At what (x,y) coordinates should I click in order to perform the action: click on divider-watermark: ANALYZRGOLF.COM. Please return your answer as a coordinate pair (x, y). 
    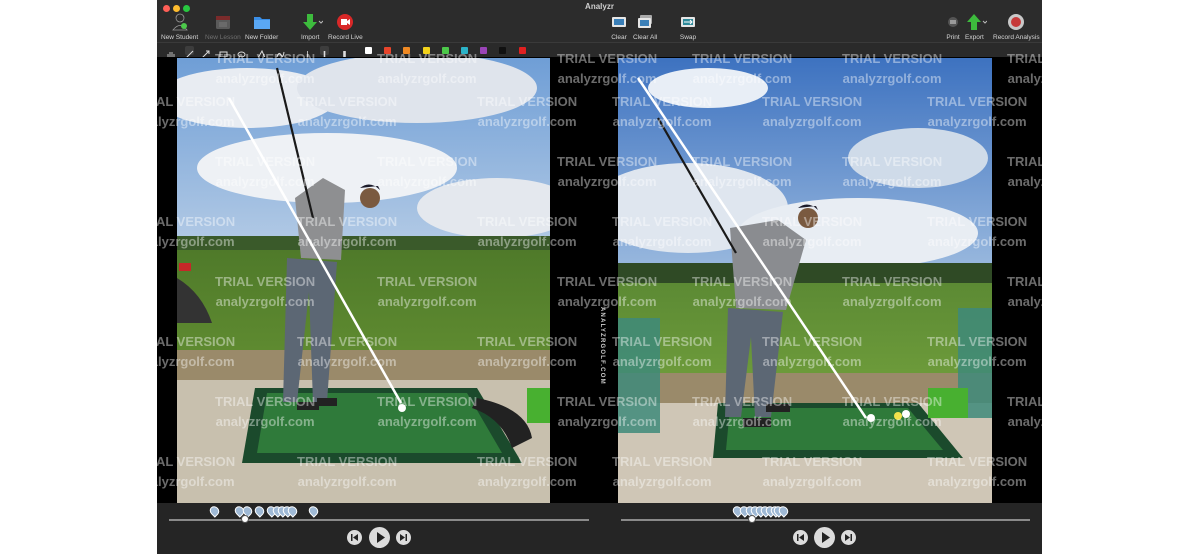
    Looking at the image, I should click on (602, 346).